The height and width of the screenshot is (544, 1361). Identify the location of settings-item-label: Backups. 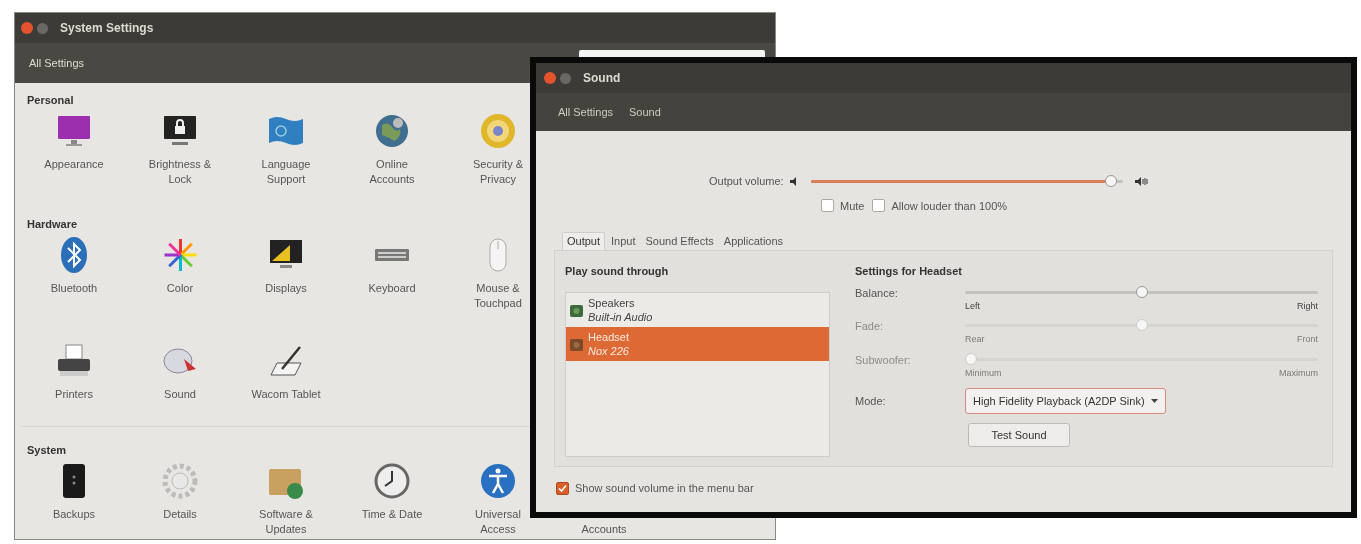
(74, 514).